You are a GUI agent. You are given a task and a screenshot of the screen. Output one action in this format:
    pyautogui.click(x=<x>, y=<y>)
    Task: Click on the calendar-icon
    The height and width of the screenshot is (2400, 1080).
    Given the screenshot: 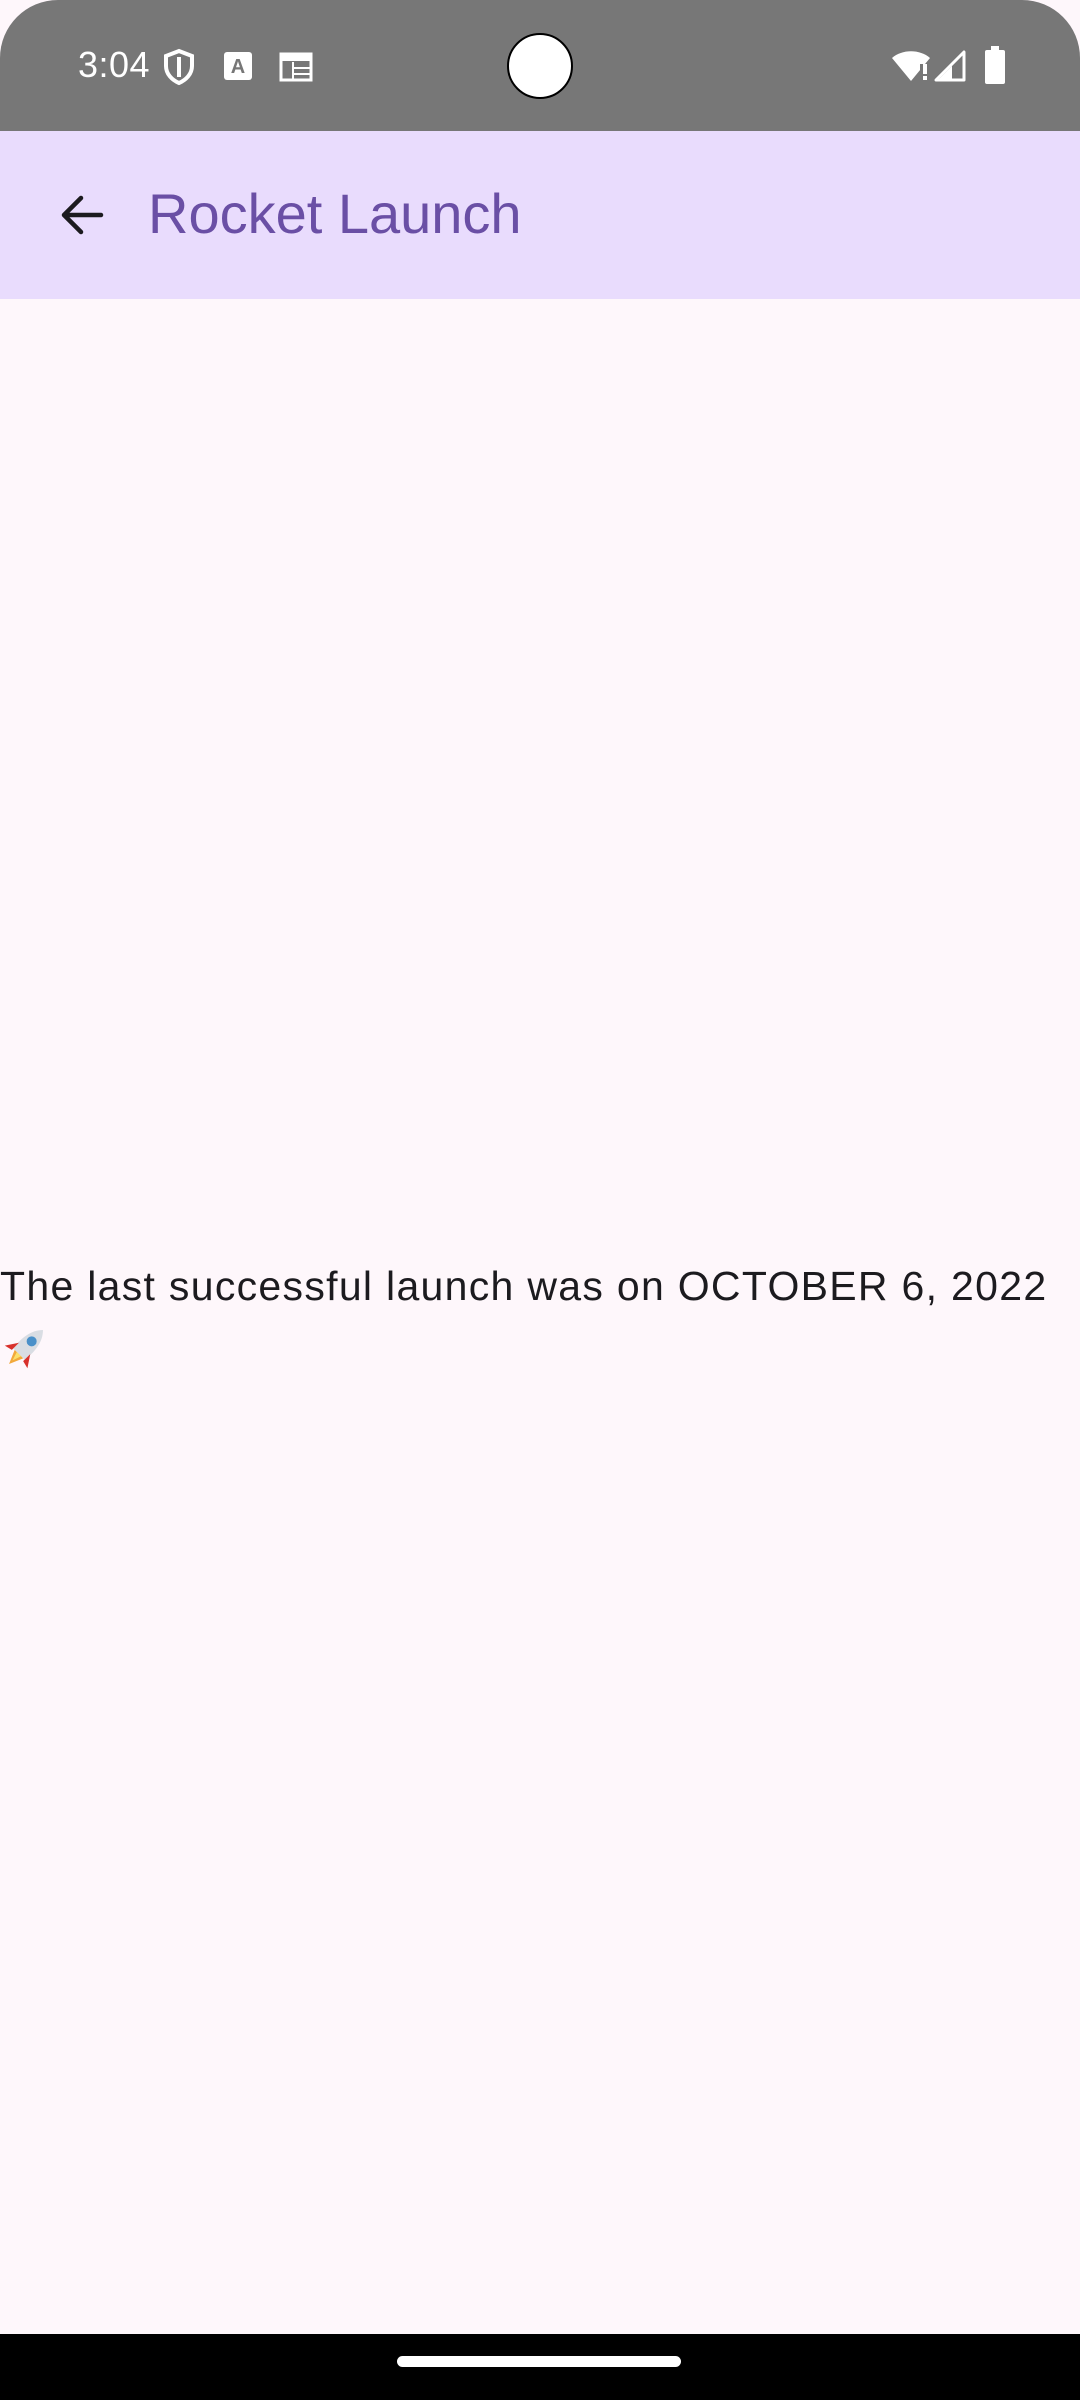 What is the action you would take?
    pyautogui.click(x=296, y=67)
    